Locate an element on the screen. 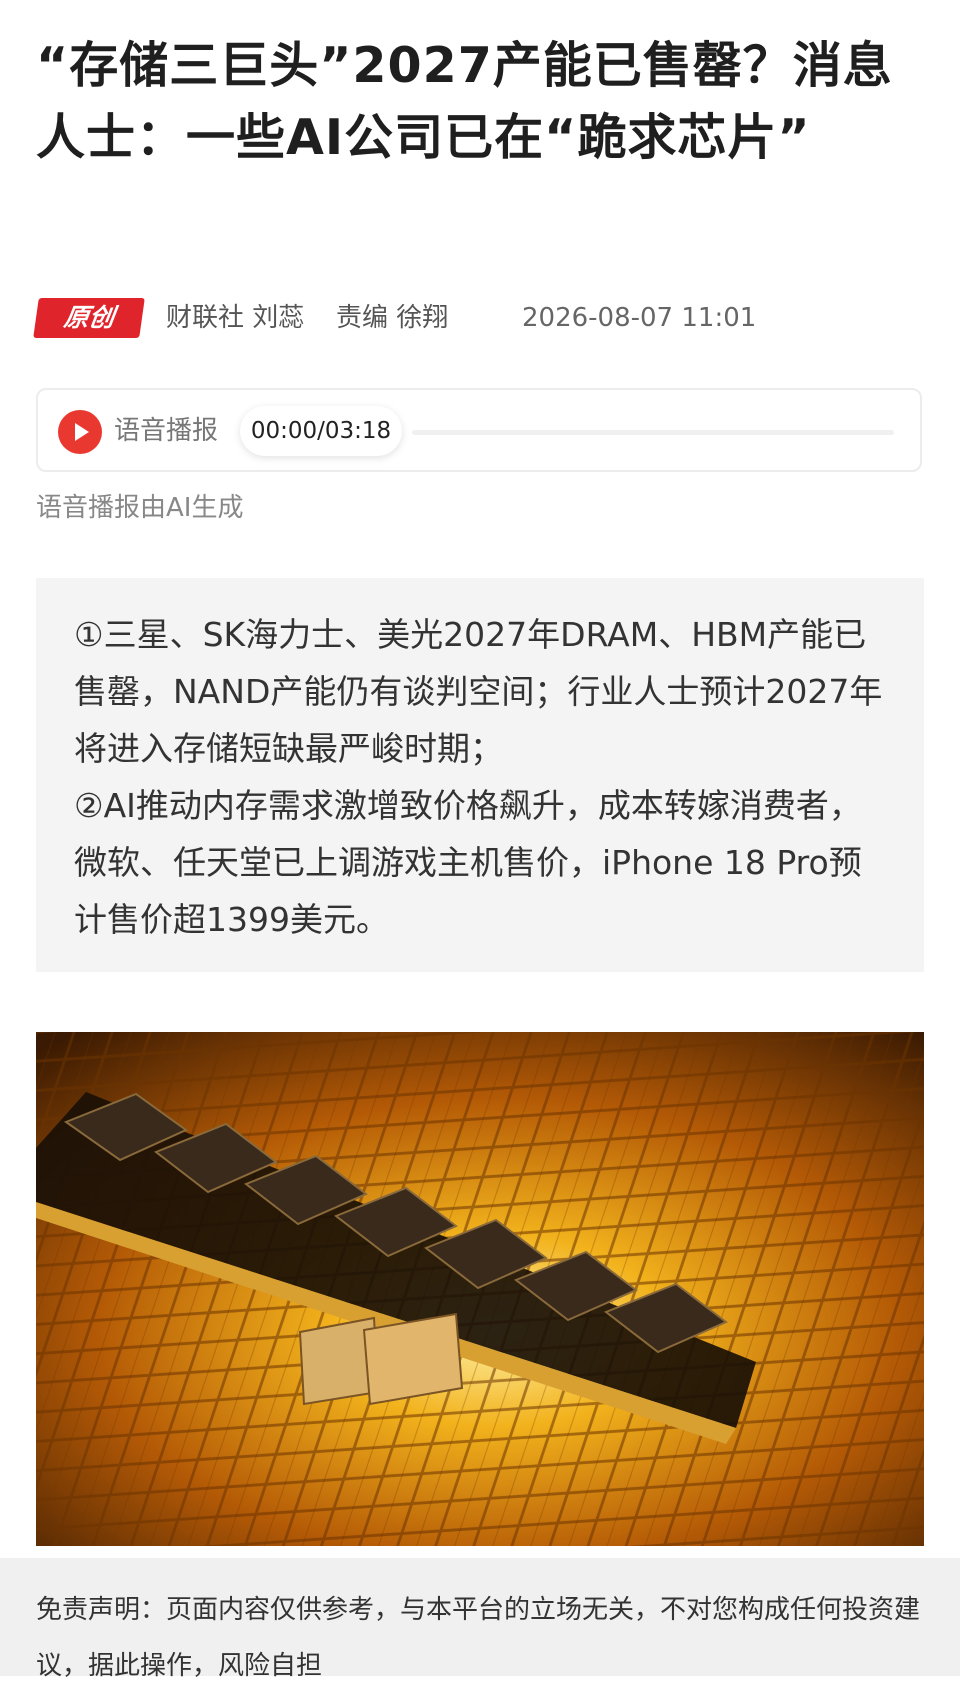 The image size is (960, 1694). article-datetime: 2026-08-07 11:01 is located at coordinates (639, 318).